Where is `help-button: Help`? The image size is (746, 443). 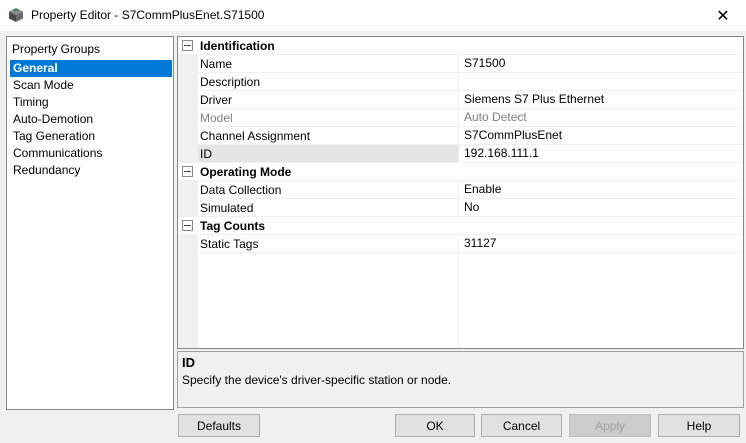 help-button: Help is located at coordinates (699, 425).